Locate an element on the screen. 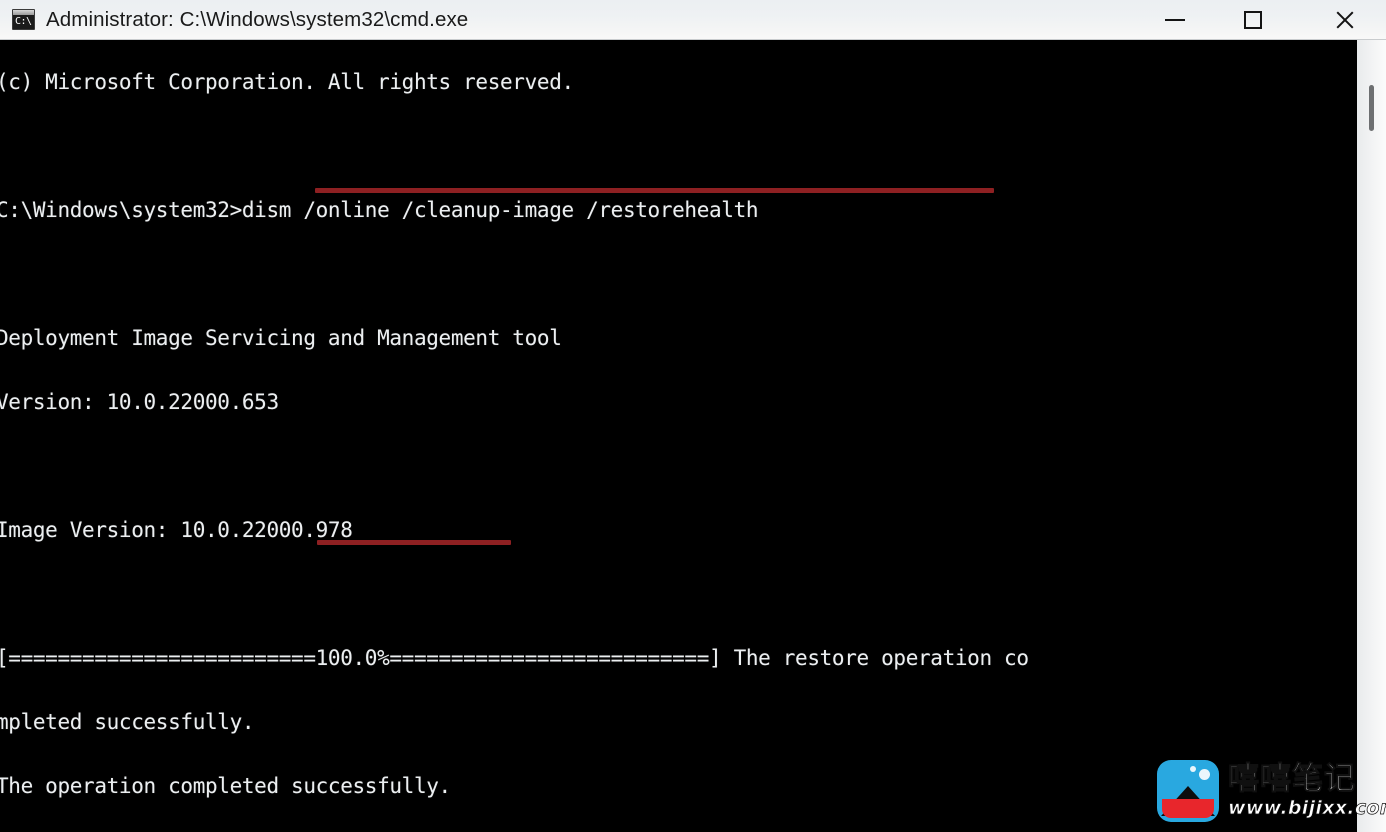 The image size is (1386, 832). maximize-icon is located at coordinates (1253, 20).